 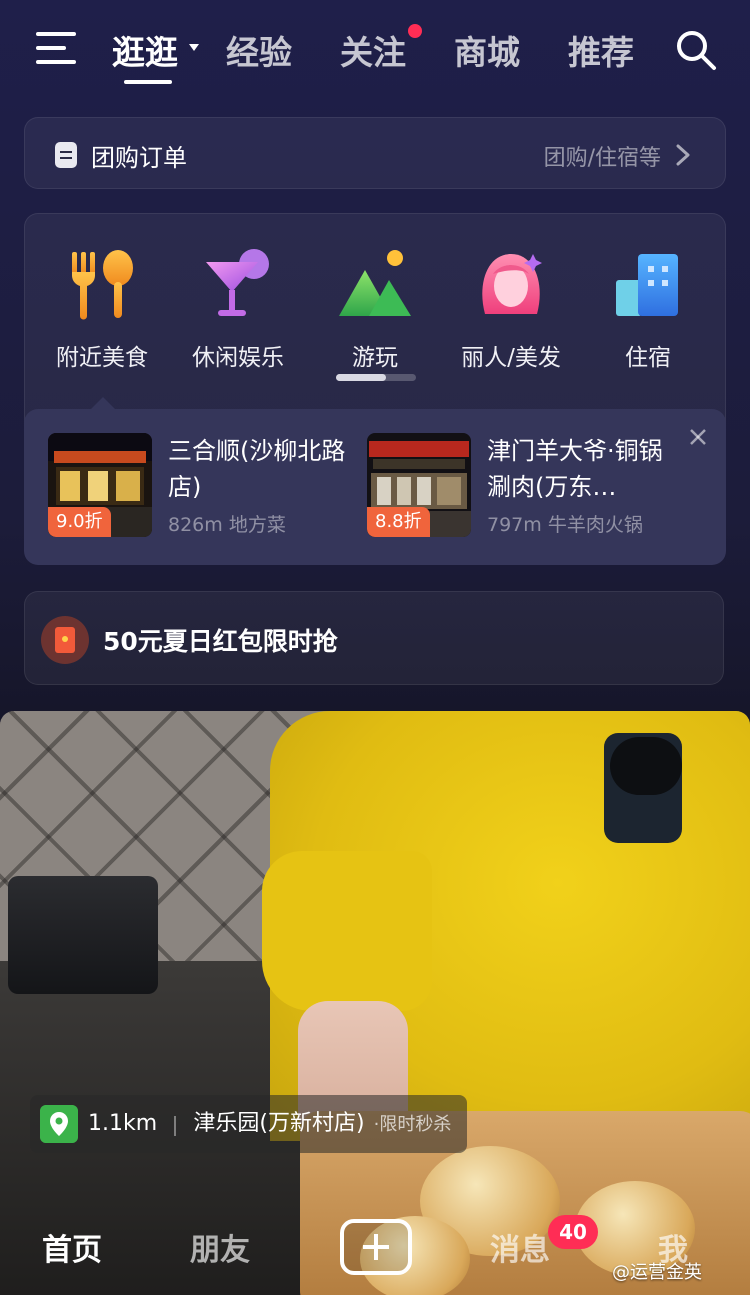 What do you see at coordinates (259, 50) in the screenshot?
I see `tab-jingyan: 经验` at bounding box center [259, 50].